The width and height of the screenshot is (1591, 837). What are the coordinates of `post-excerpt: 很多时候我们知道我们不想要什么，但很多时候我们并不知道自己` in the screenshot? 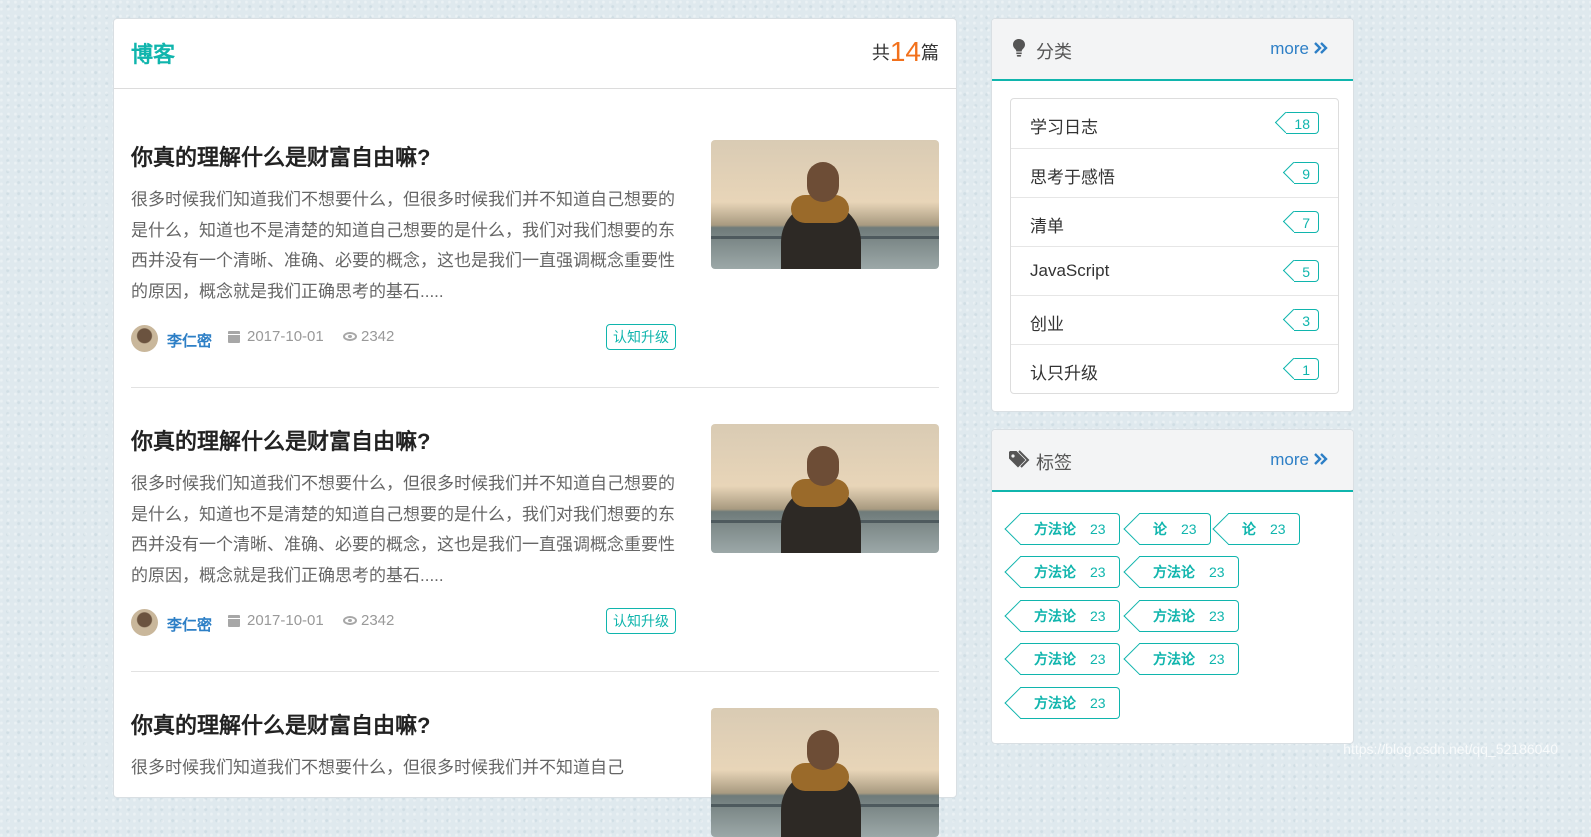 It's located at (377, 767).